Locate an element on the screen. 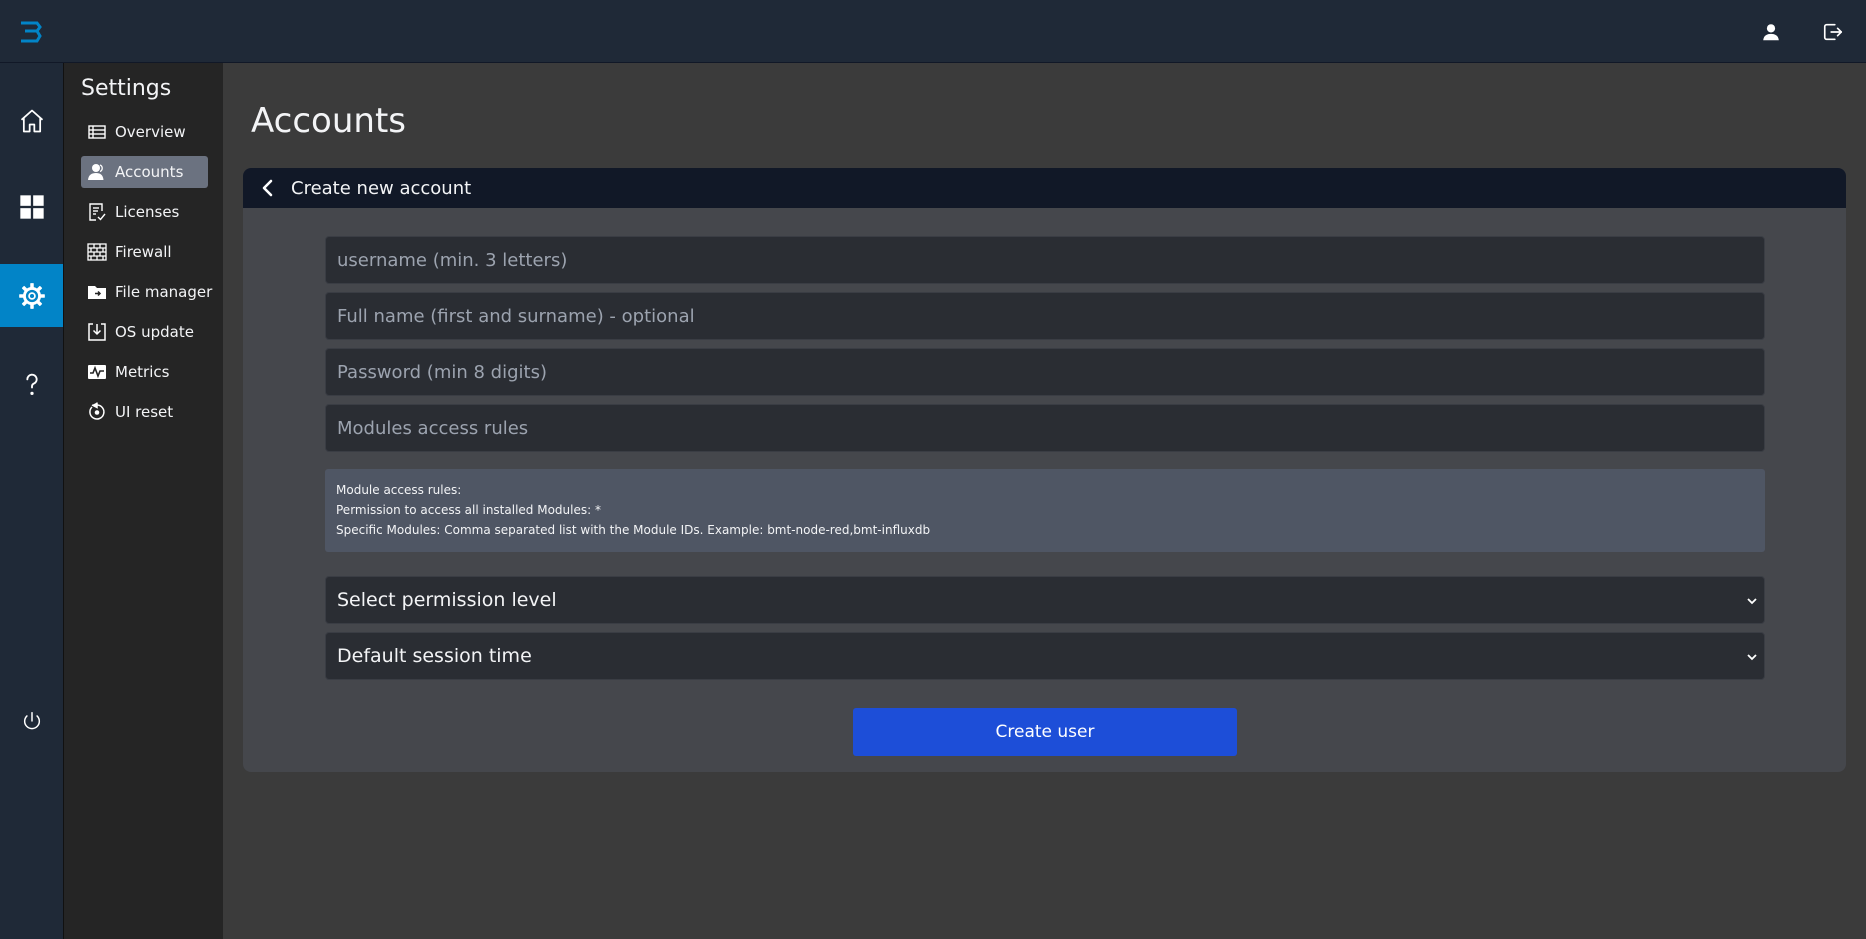 This screenshot has height=939, width=1866. dashboard-icon is located at coordinates (31, 206).